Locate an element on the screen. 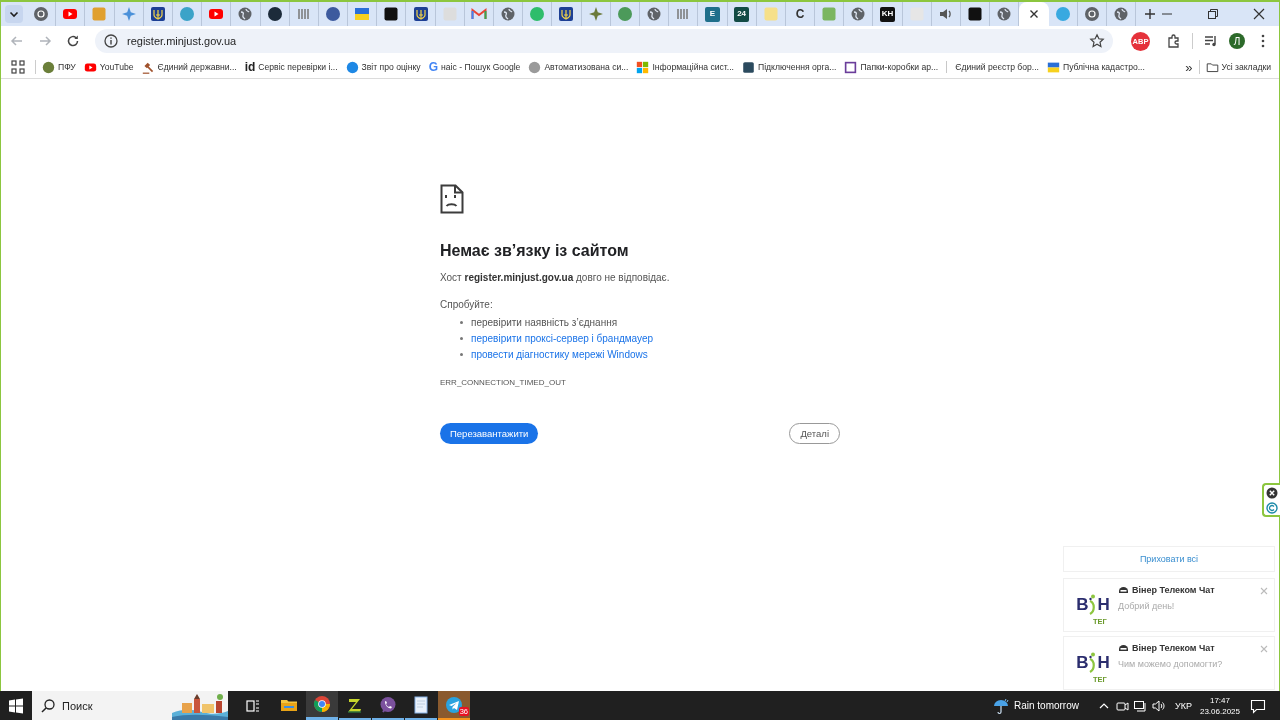 This screenshot has height=720, width=1280. browser-tab: 24 is located at coordinates (742, 14).